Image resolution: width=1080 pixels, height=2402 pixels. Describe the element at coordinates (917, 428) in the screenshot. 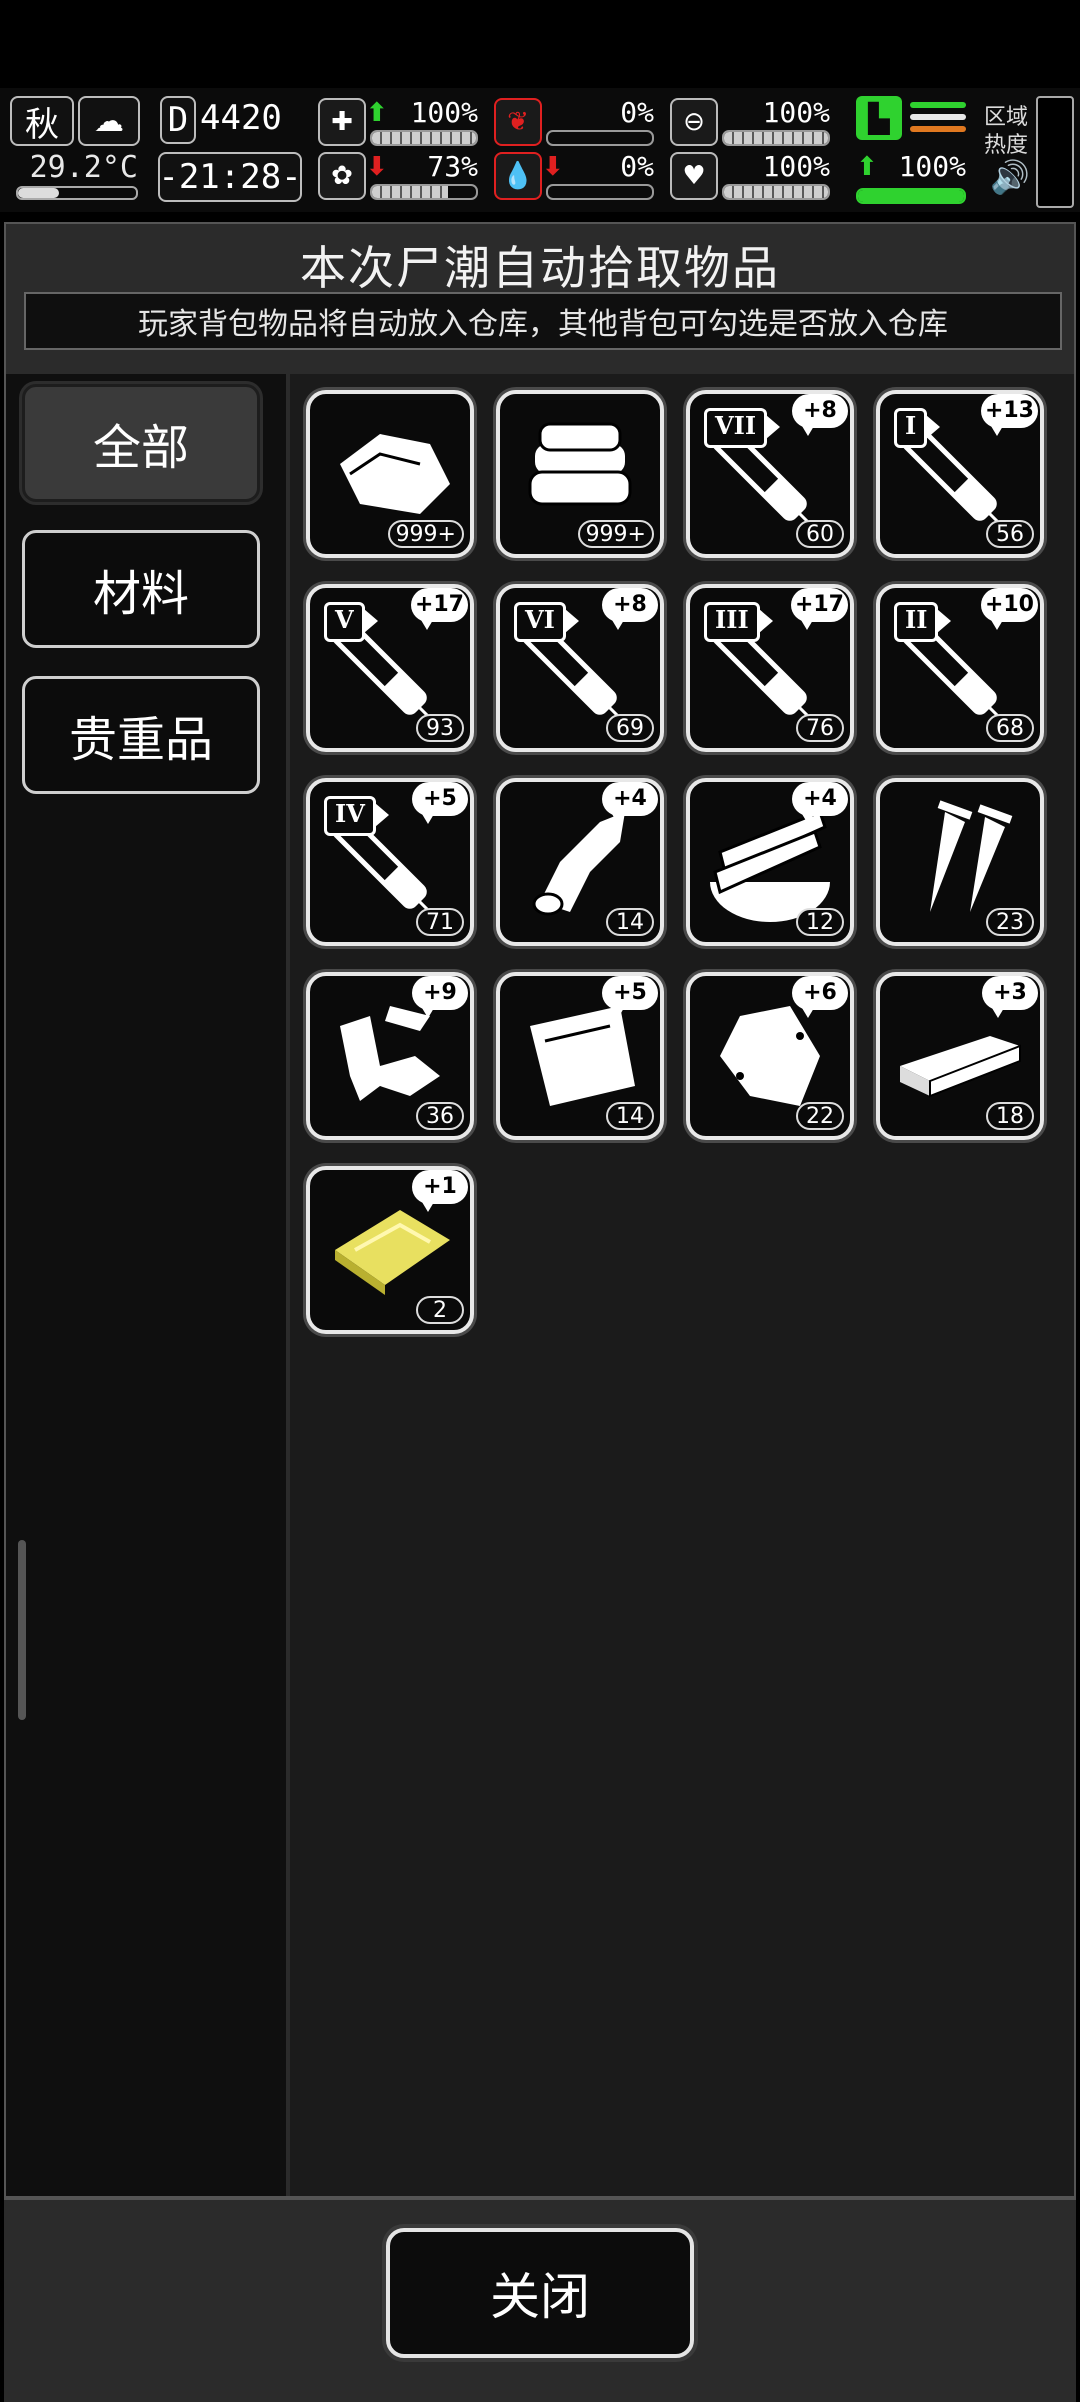

I see `tier-badge: I` at that location.